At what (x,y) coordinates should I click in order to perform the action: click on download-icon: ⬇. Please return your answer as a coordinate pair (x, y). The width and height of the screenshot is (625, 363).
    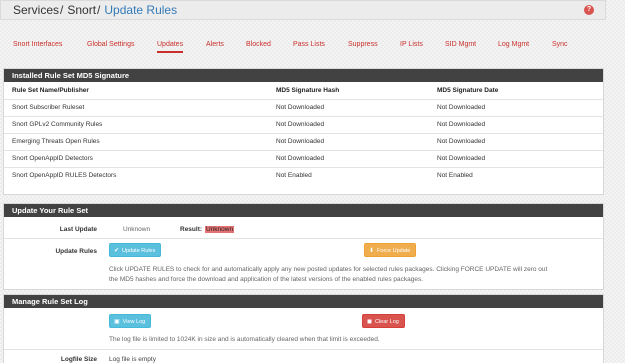
    Looking at the image, I should click on (372, 251).